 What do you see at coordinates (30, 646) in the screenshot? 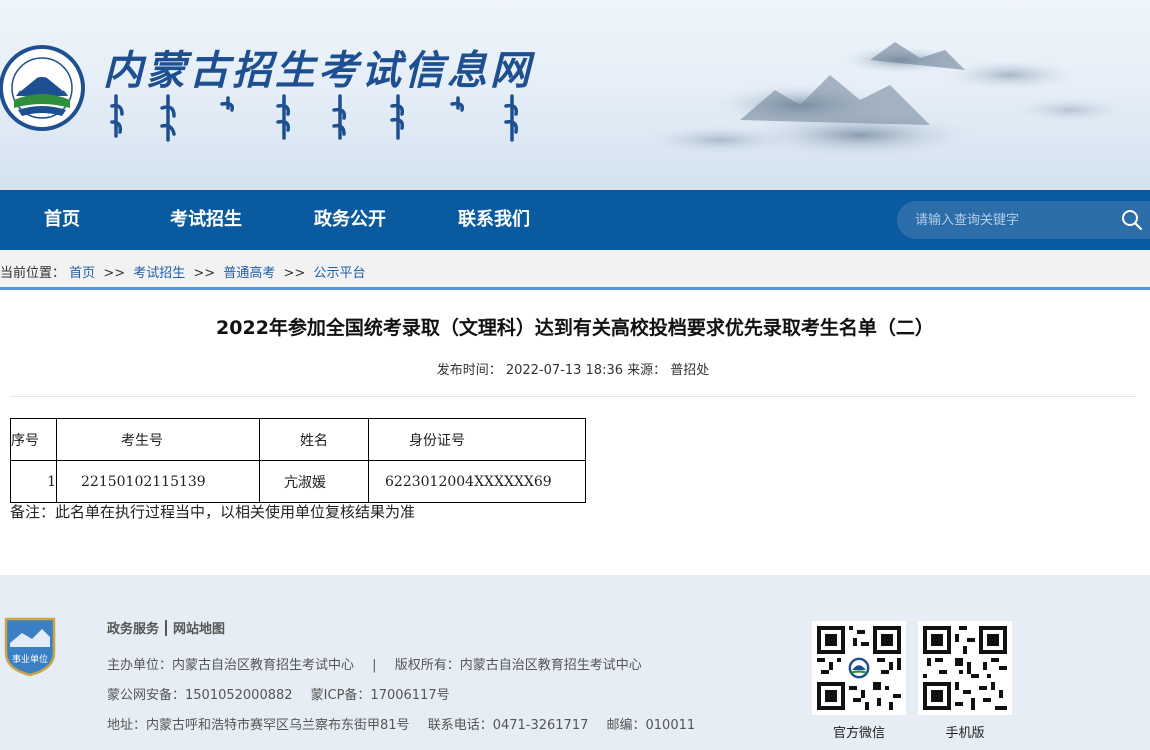
I see `public-institution-badge: 事业单位` at bounding box center [30, 646].